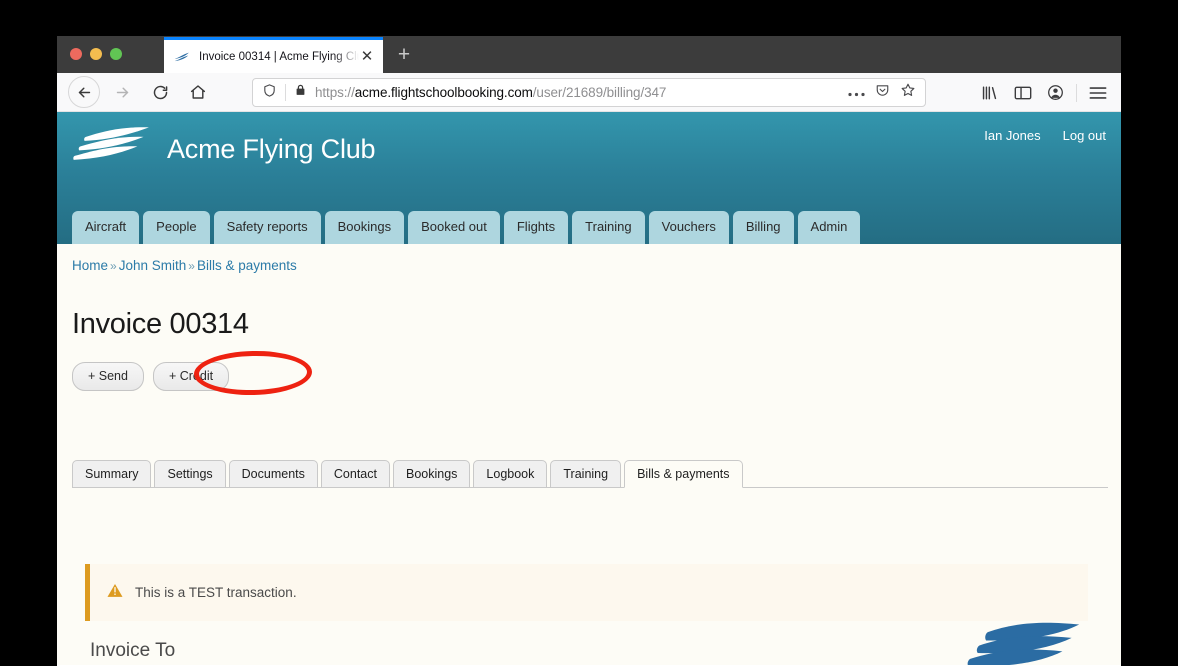 The width and height of the screenshot is (1178, 666). Describe the element at coordinates (198, 92) in the screenshot. I see `home-icon` at that location.